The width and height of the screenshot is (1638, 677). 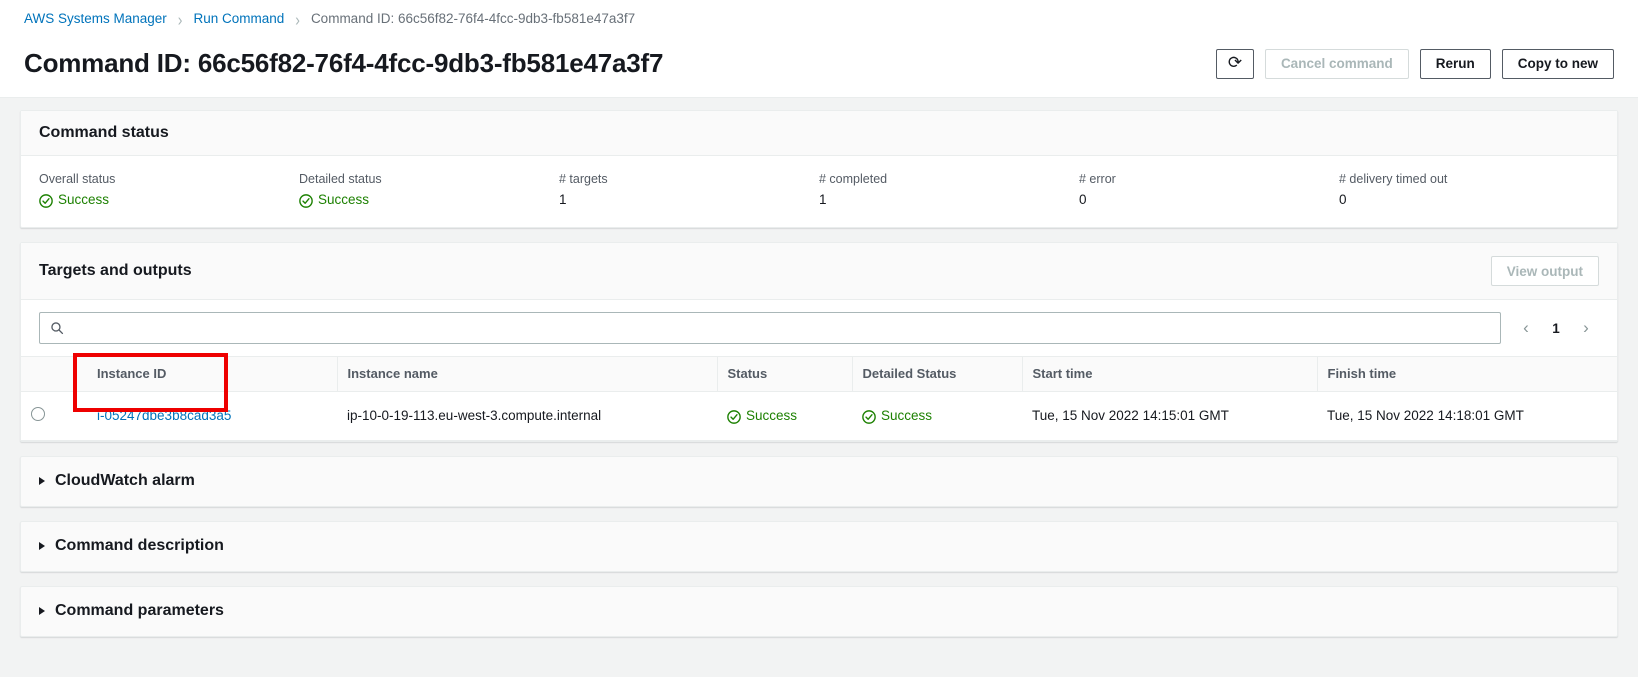 What do you see at coordinates (104, 132) in the screenshot?
I see `command-status-title: Command status` at bounding box center [104, 132].